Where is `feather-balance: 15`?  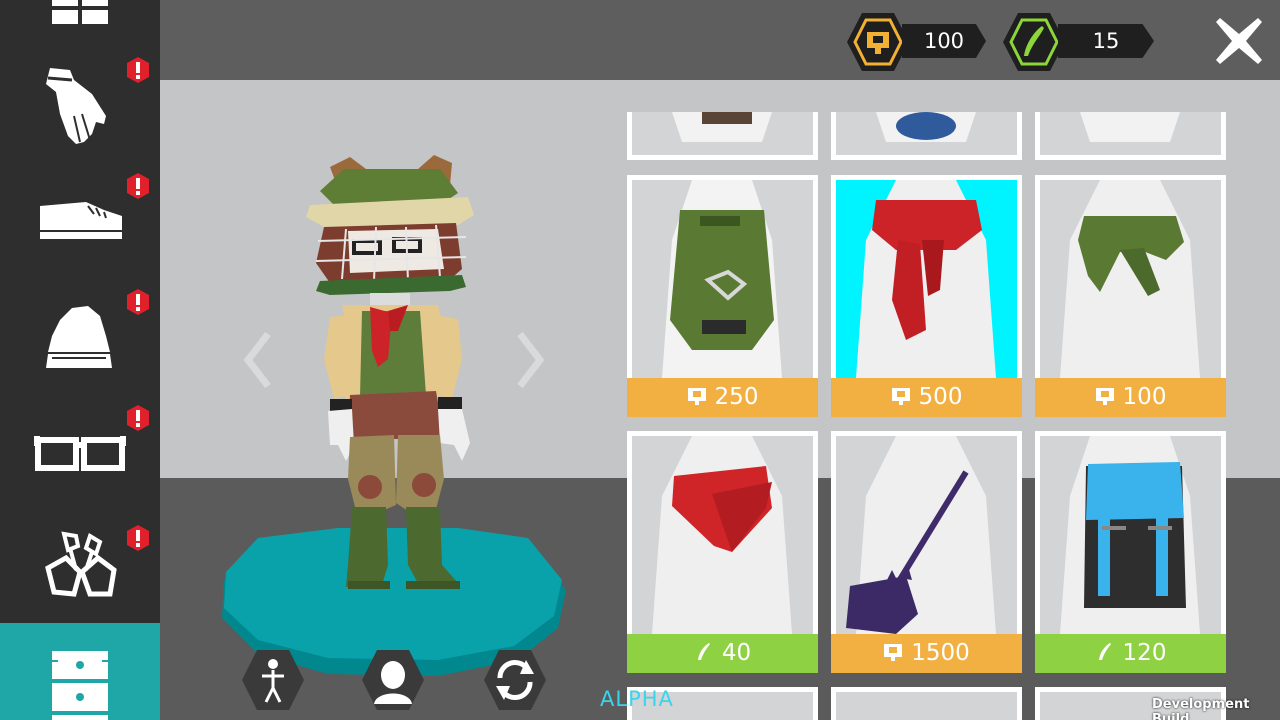 feather-balance: 15 is located at coordinates (1080, 40).